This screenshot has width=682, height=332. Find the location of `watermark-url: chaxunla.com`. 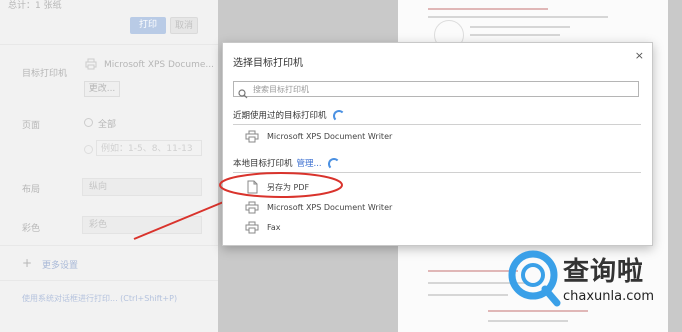

watermark-url: chaxunla.com is located at coordinates (608, 296).